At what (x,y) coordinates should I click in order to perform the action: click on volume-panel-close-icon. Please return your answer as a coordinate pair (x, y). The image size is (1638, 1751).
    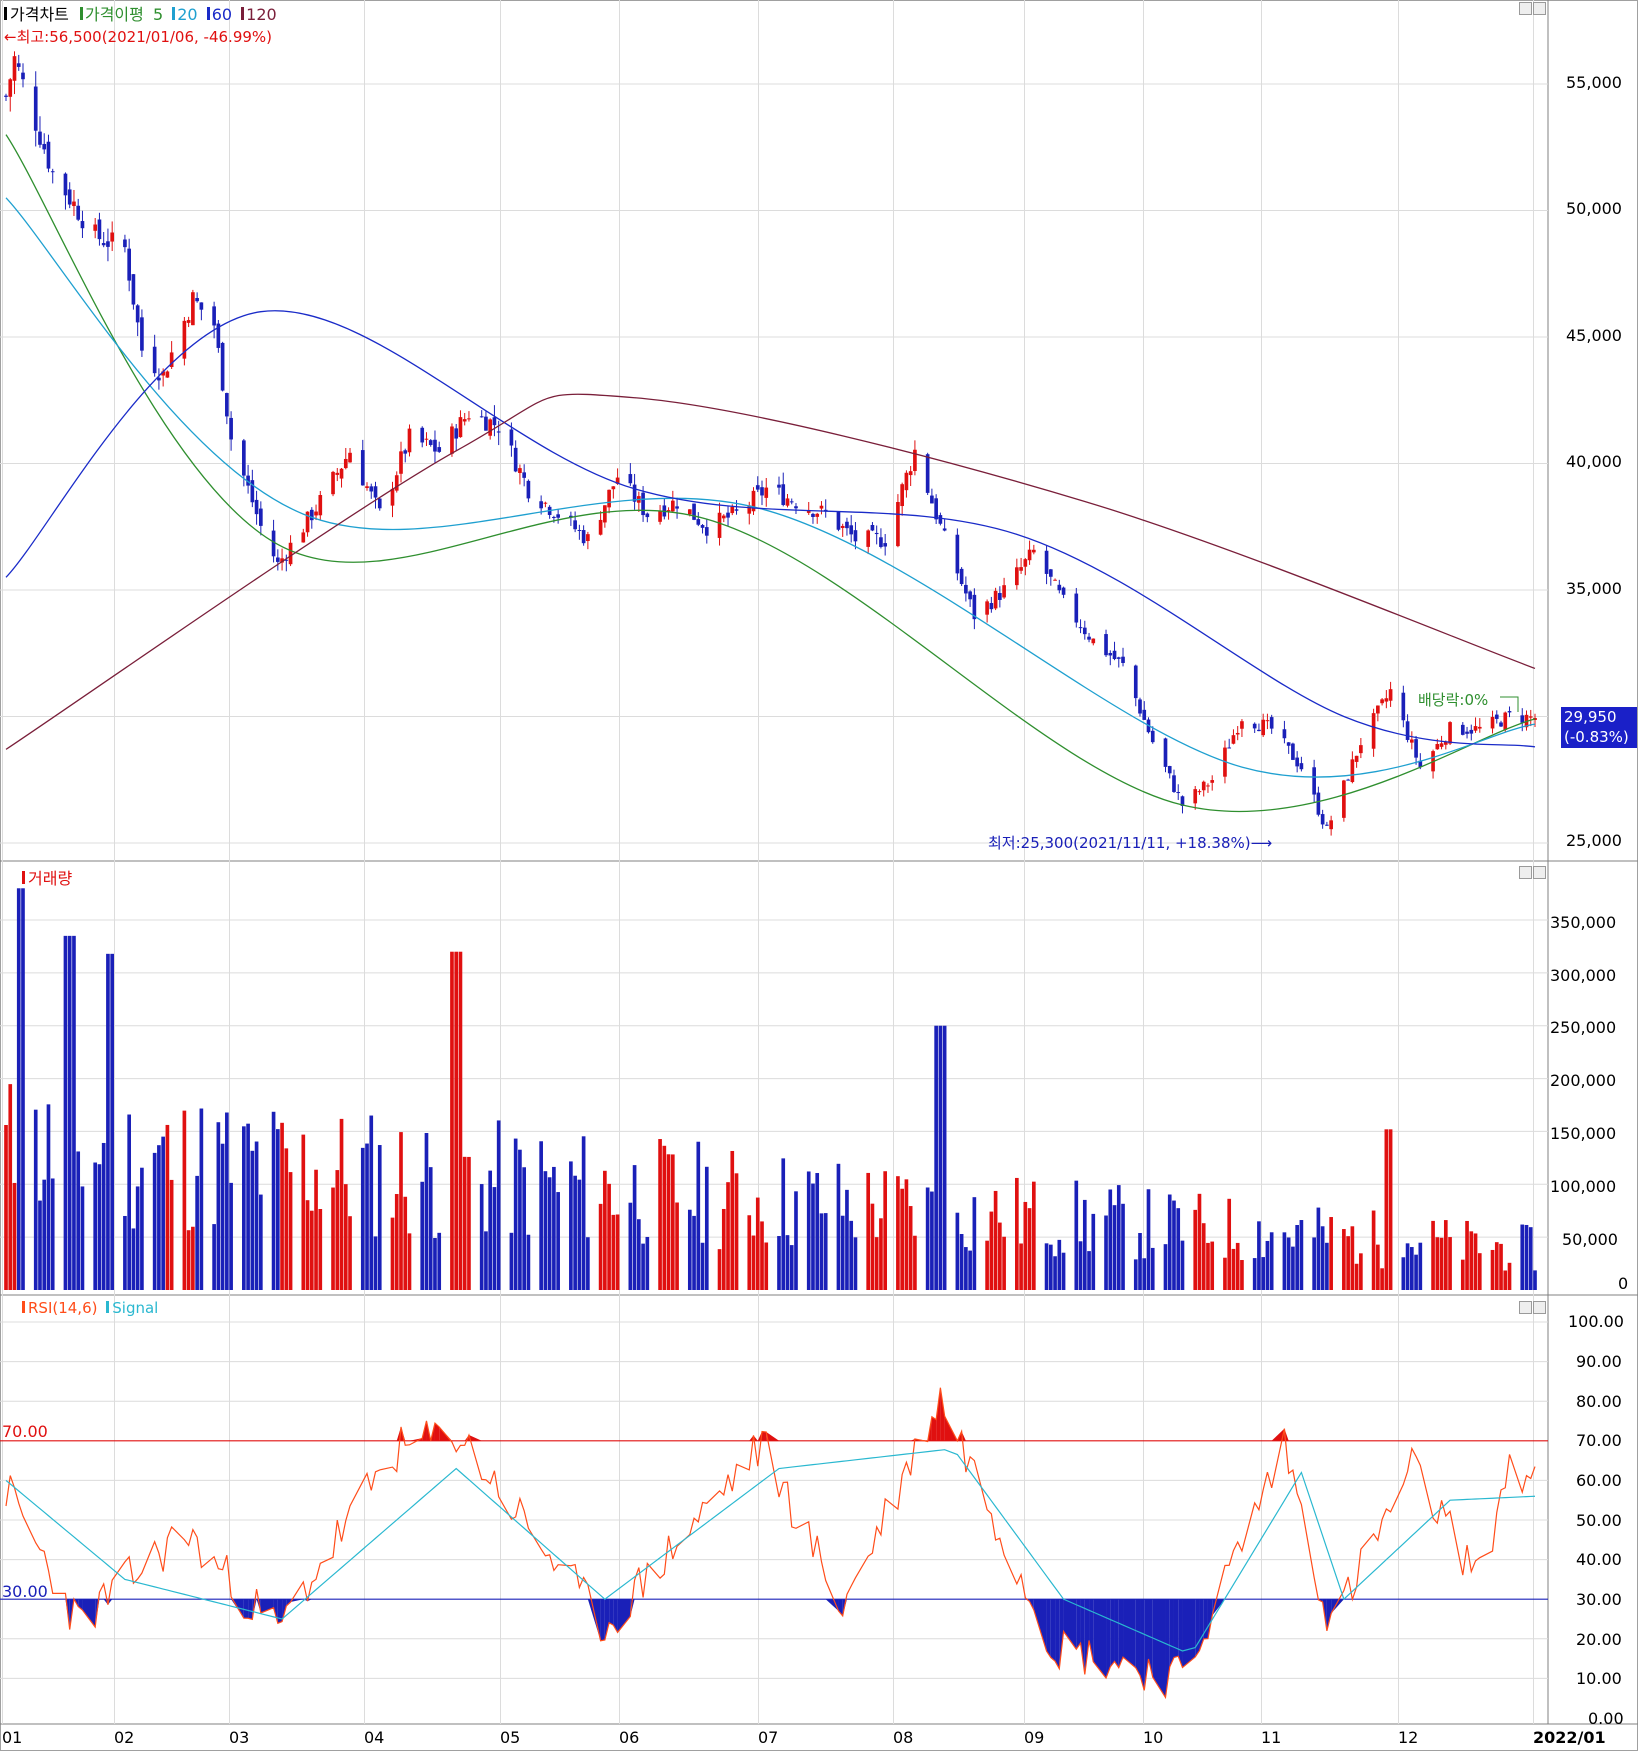
    Looking at the image, I should click on (1539, 872).